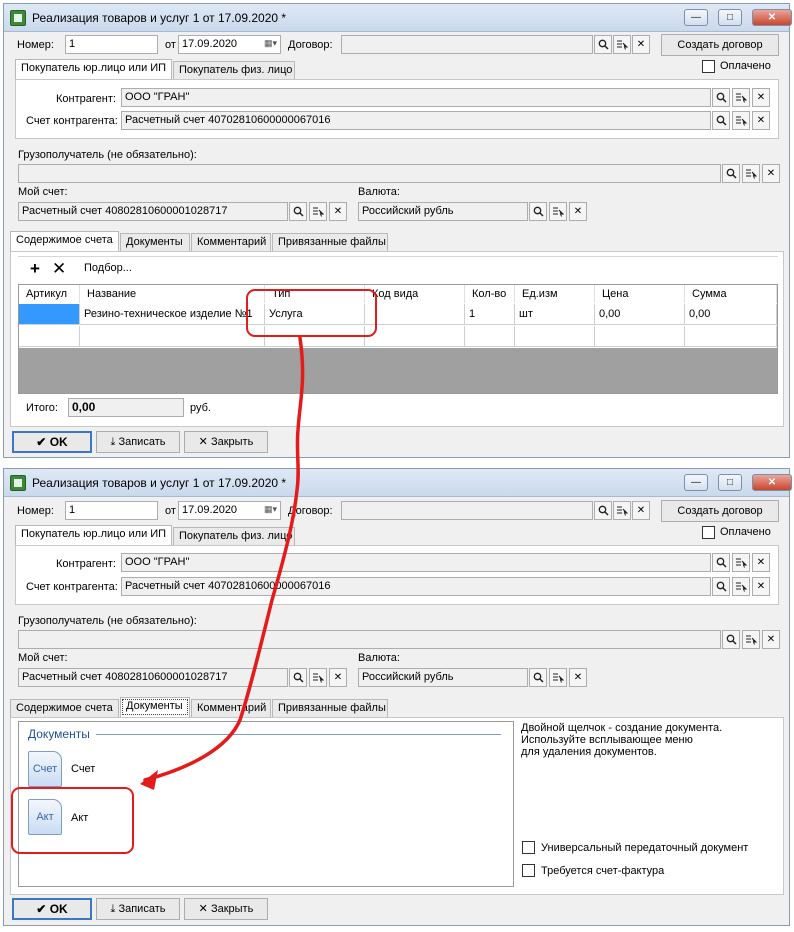 The image size is (794, 932). What do you see at coordinates (640, 314) in the screenshot?
I see `table-cell-price: 0,00` at bounding box center [640, 314].